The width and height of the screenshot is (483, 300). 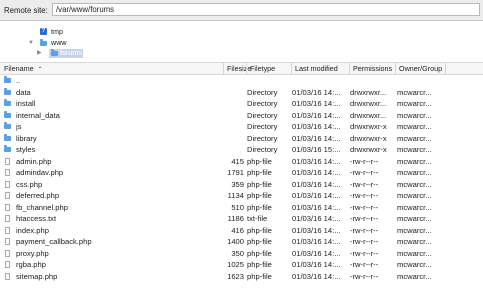 I want to click on file-size: 416, so click(x=237, y=230).